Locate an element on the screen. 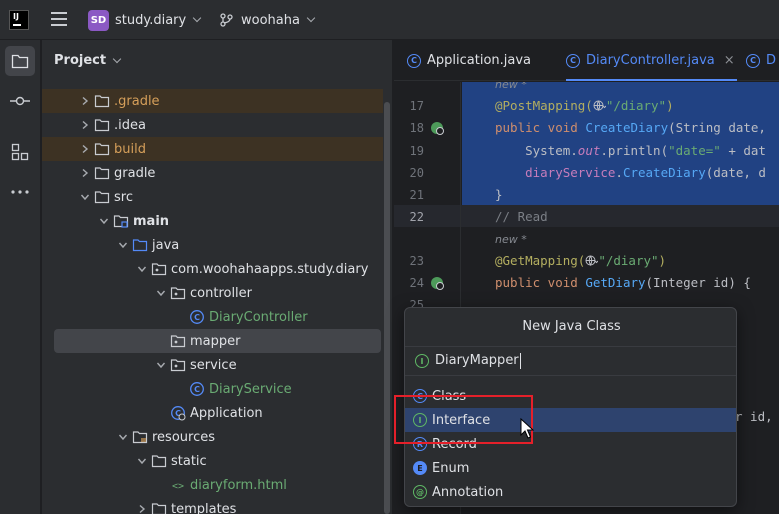  tree-item: C Application is located at coordinates (212, 413).